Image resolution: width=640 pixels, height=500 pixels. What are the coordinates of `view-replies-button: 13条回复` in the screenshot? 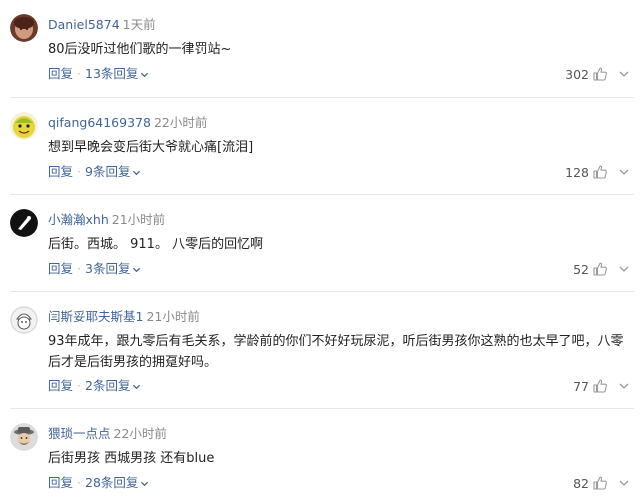 It's located at (117, 73).